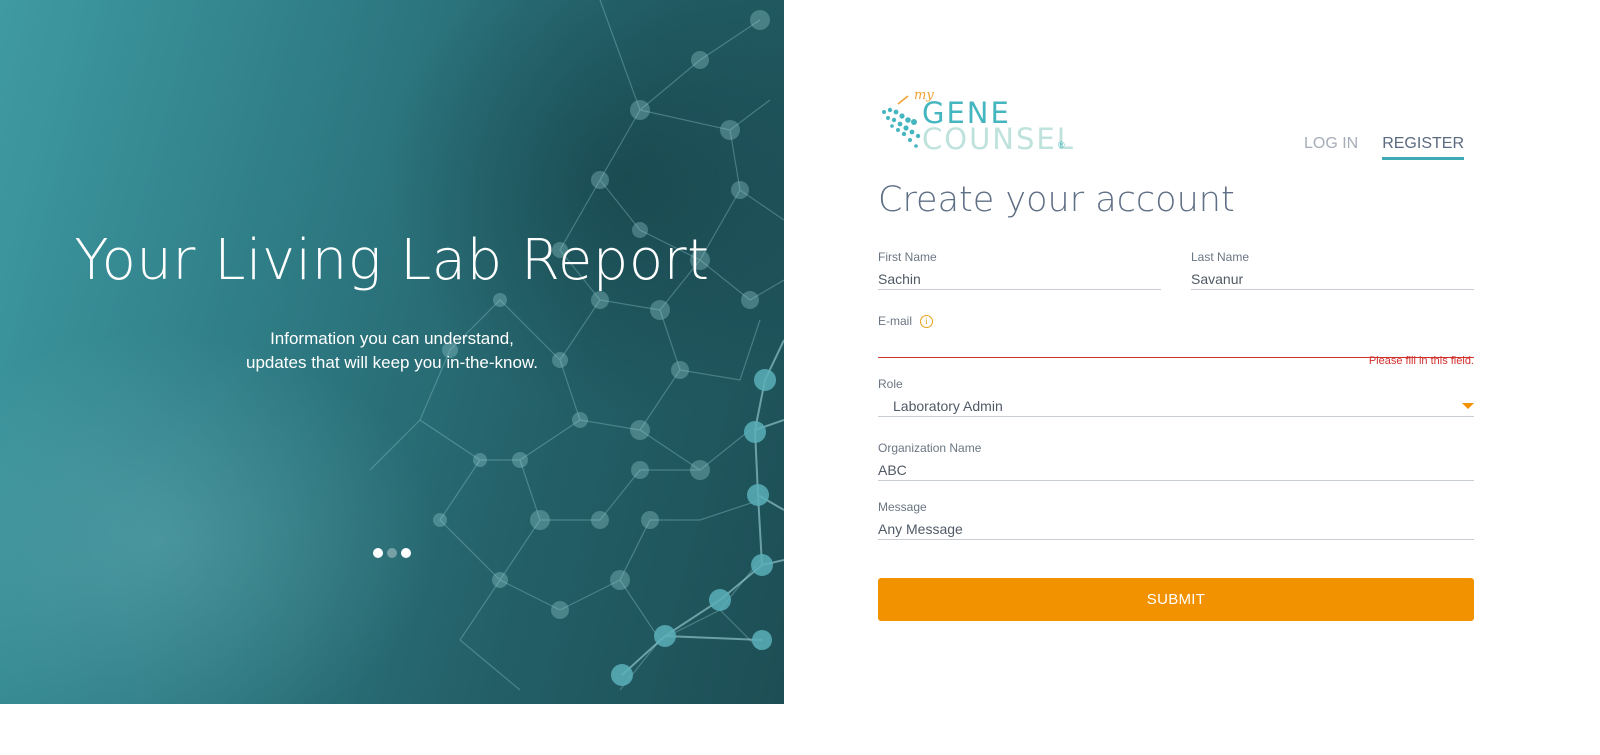  What do you see at coordinates (1331, 147) in the screenshot?
I see `login-link: LOG IN` at bounding box center [1331, 147].